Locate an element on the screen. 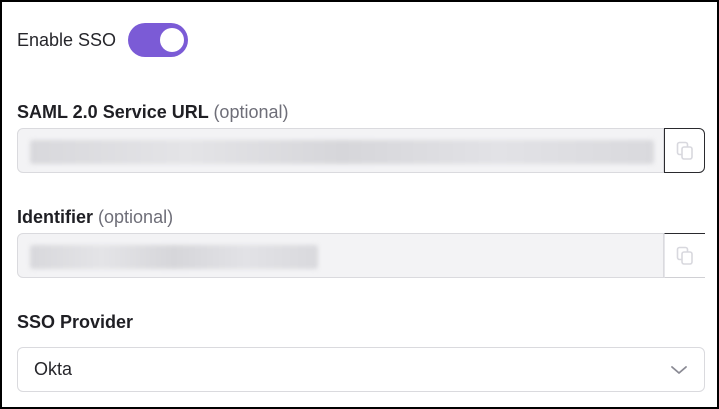  identifier-optional: (optional) is located at coordinates (136, 217).